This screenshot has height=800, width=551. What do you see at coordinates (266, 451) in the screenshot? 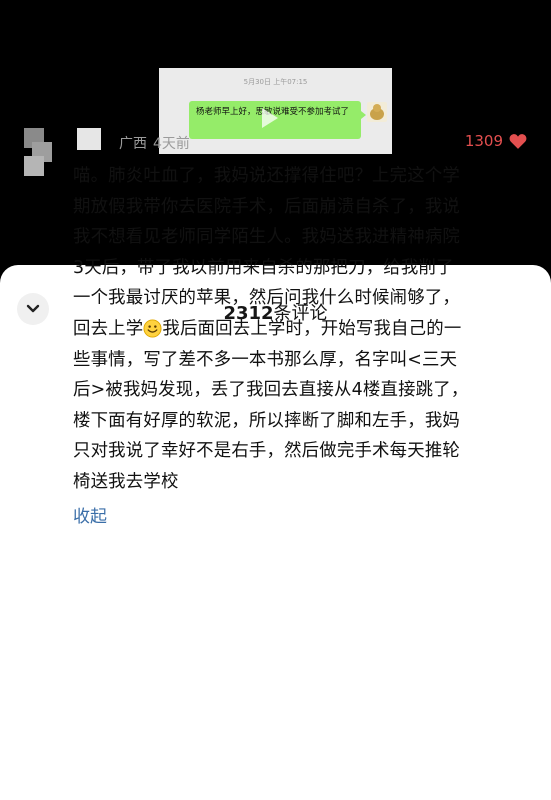
I see `comment-line: 只对我说了幸好不是右手，然后做完手术每天推轮` at bounding box center [266, 451].